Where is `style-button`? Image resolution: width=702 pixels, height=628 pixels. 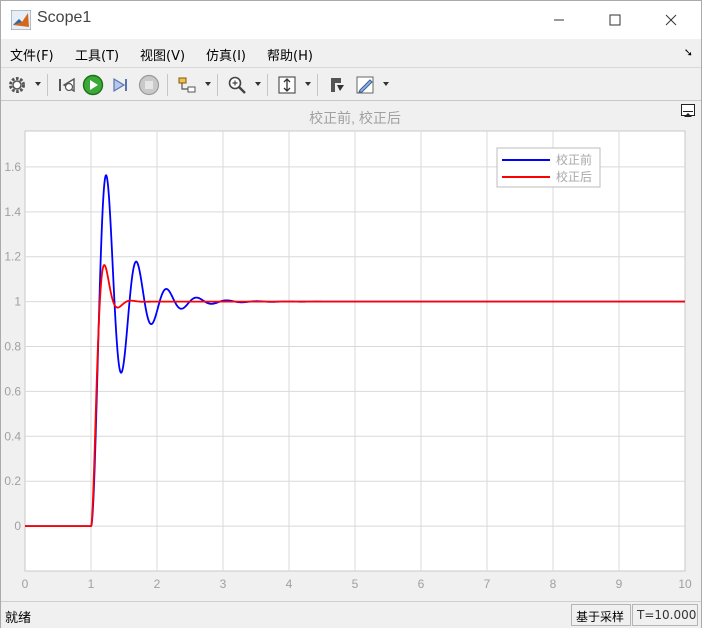
style-button is located at coordinates (365, 85).